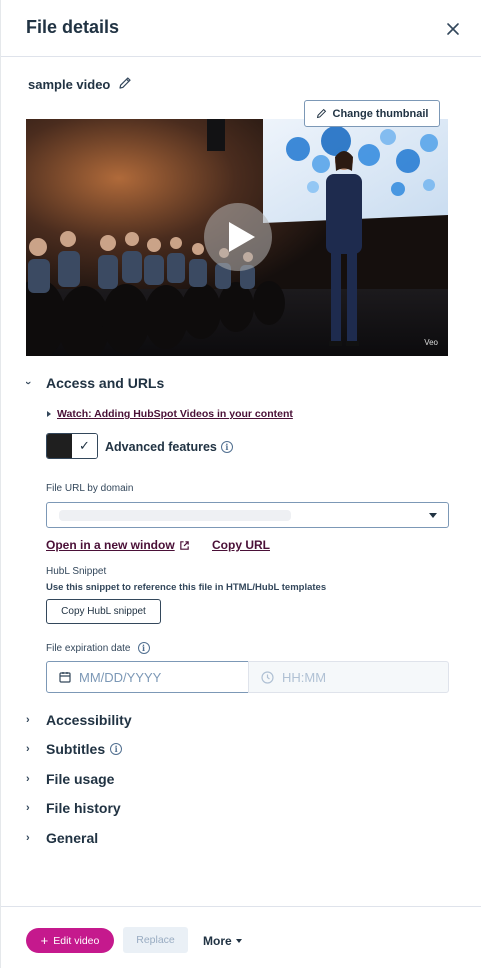 The width and height of the screenshot is (481, 968). I want to click on chevron-down-icon: ›, so click(27, 383).